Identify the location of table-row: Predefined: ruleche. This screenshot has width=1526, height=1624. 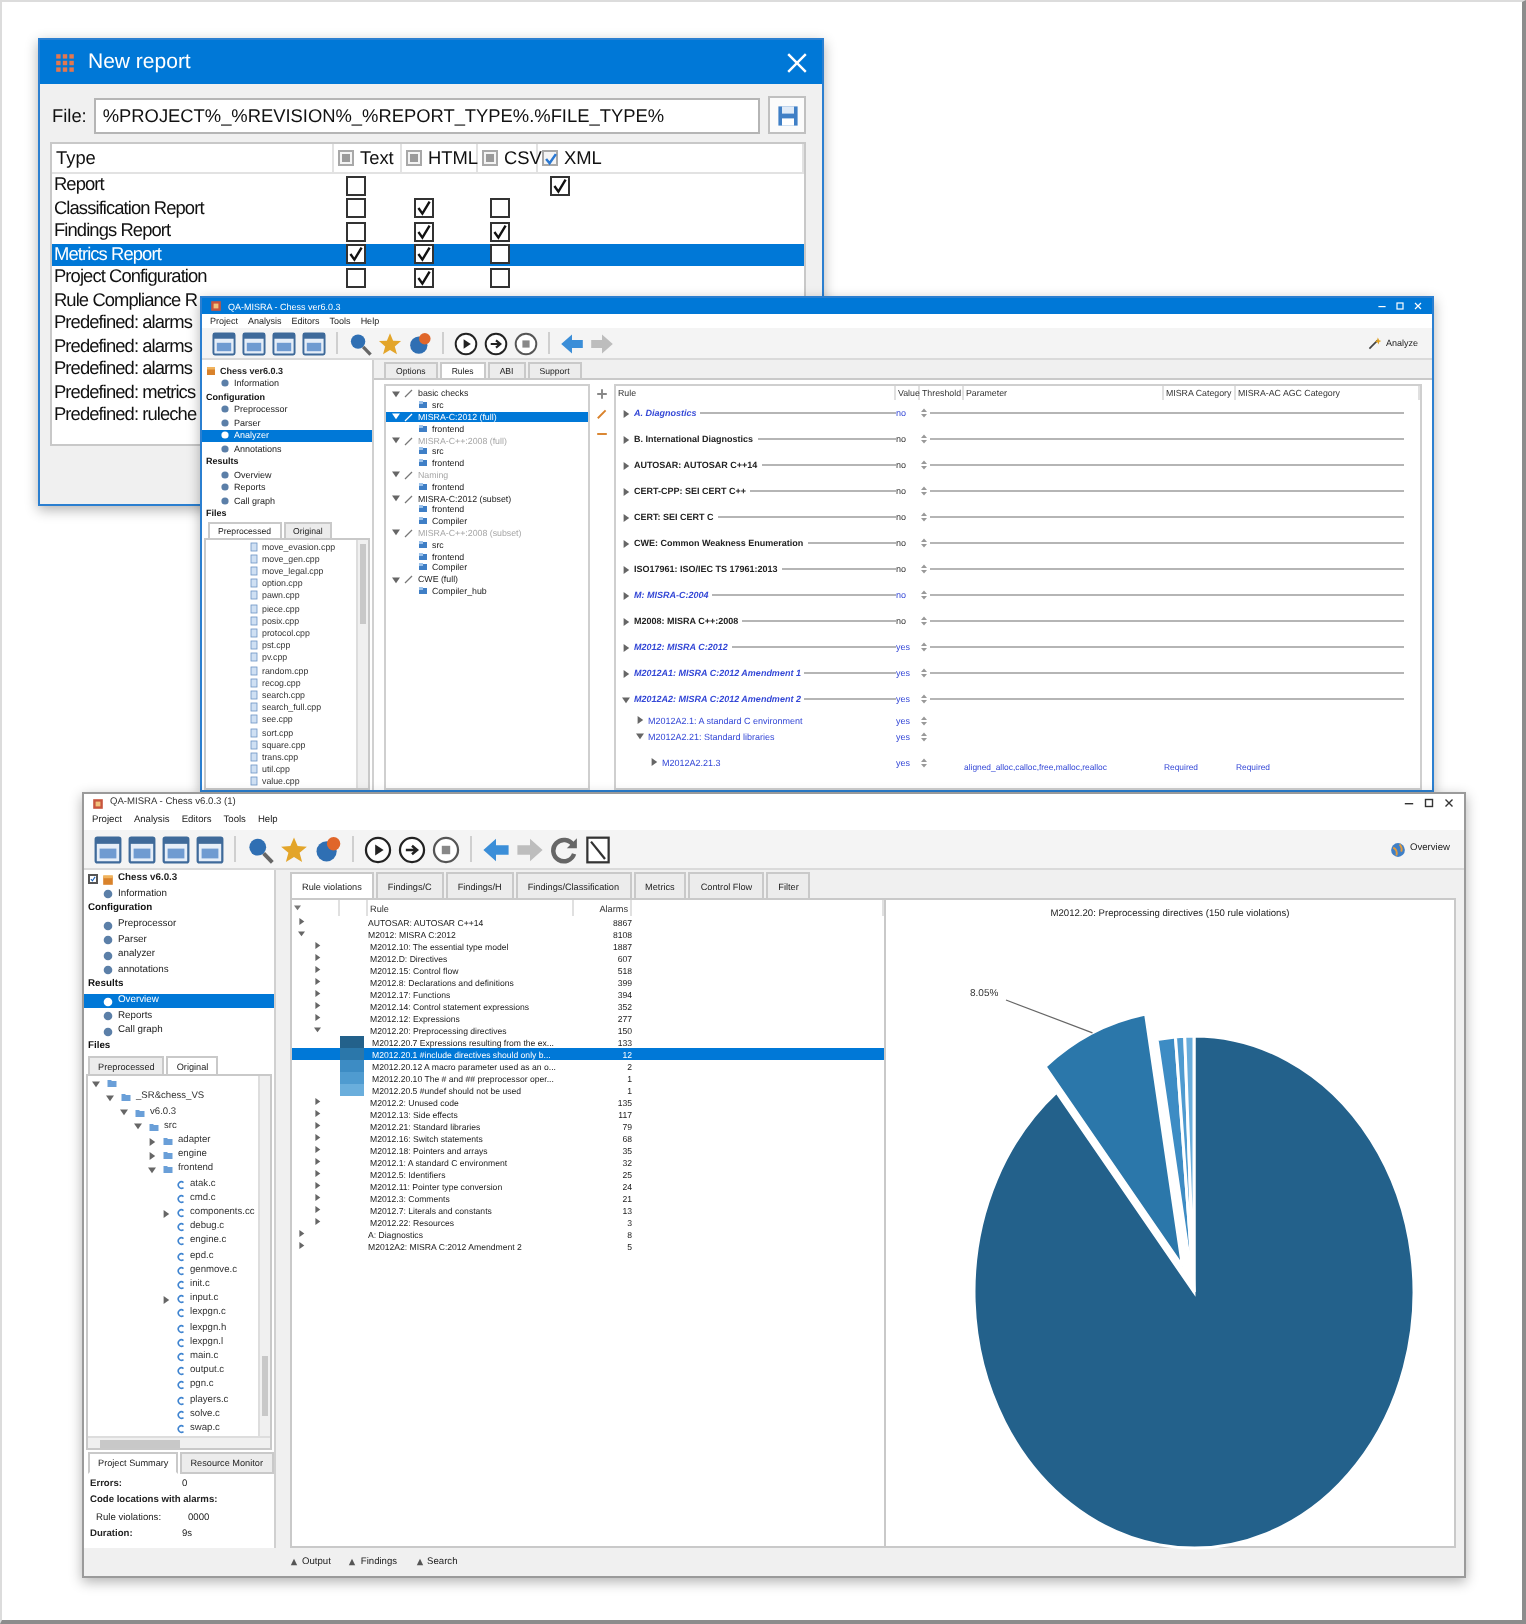
(125, 415).